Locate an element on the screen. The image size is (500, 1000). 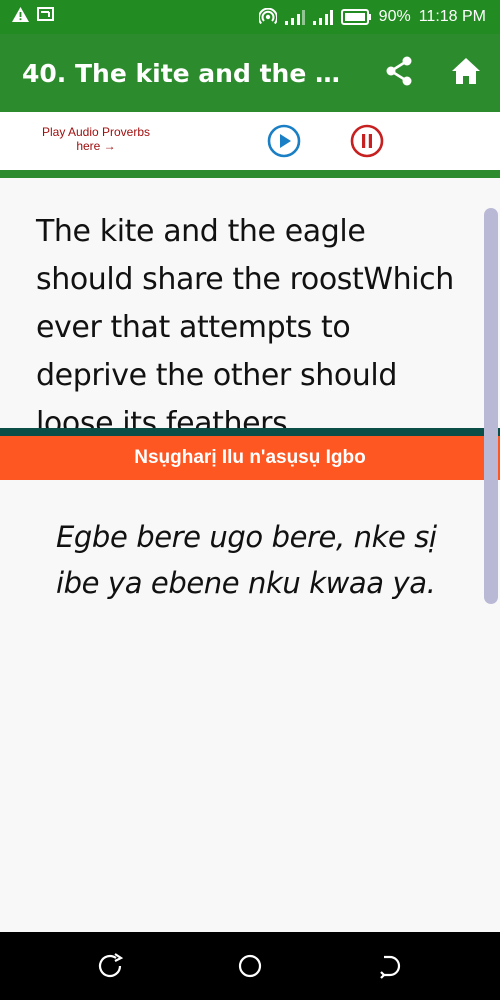
hotspot-icon is located at coordinates (267, 17).